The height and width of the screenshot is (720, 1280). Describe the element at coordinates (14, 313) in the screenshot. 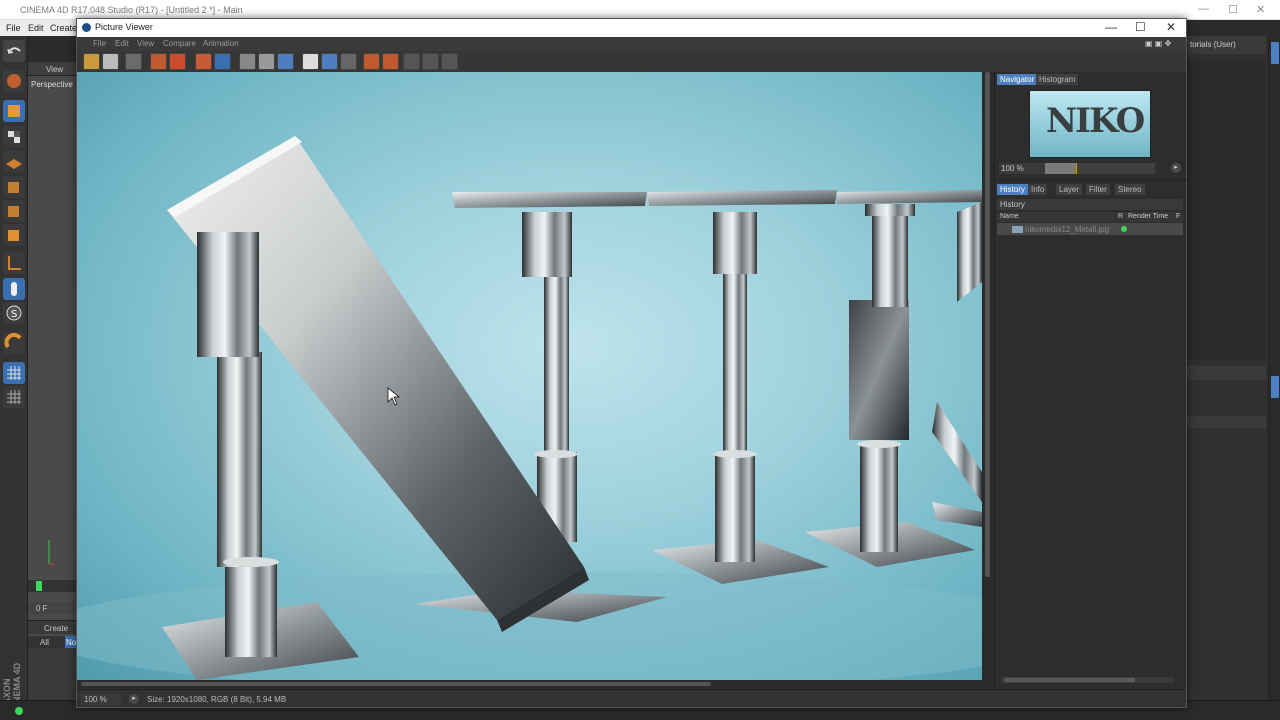

I see `snap-icon: S` at that location.